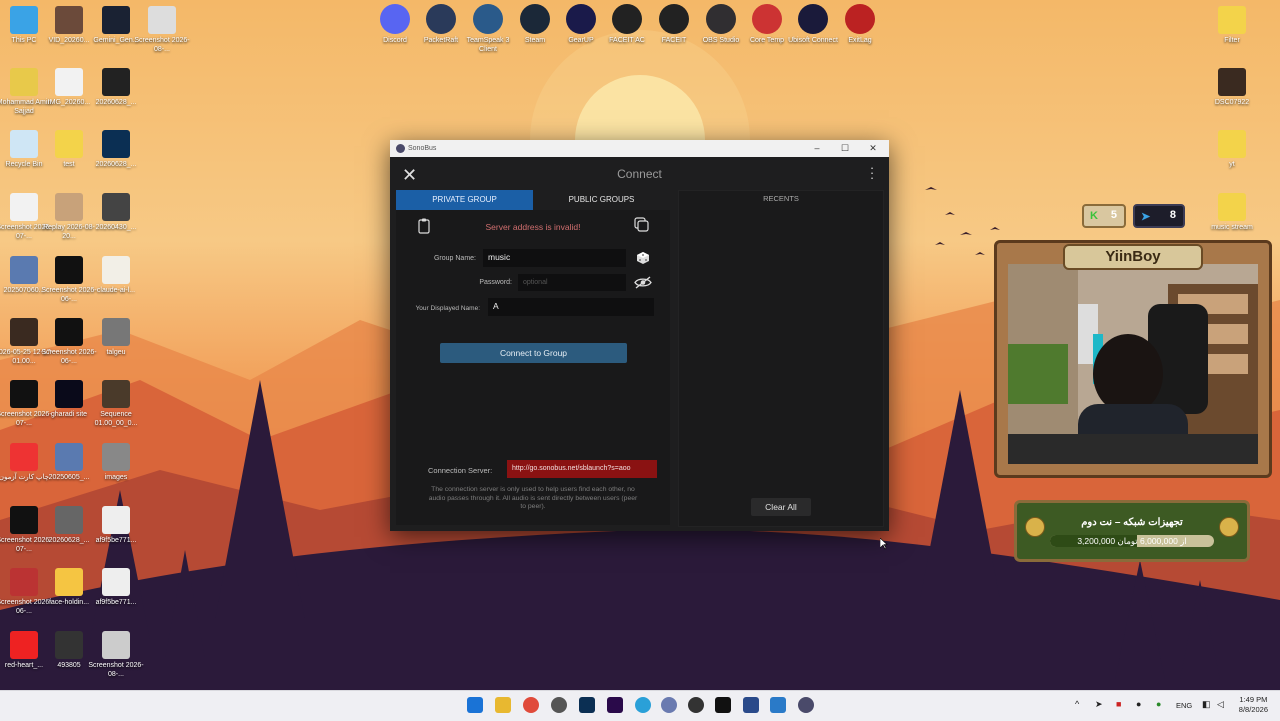 The height and width of the screenshot is (721, 1280). What do you see at coordinates (723, 705) in the screenshot?
I see `faceit-taskbar-icon` at bounding box center [723, 705].